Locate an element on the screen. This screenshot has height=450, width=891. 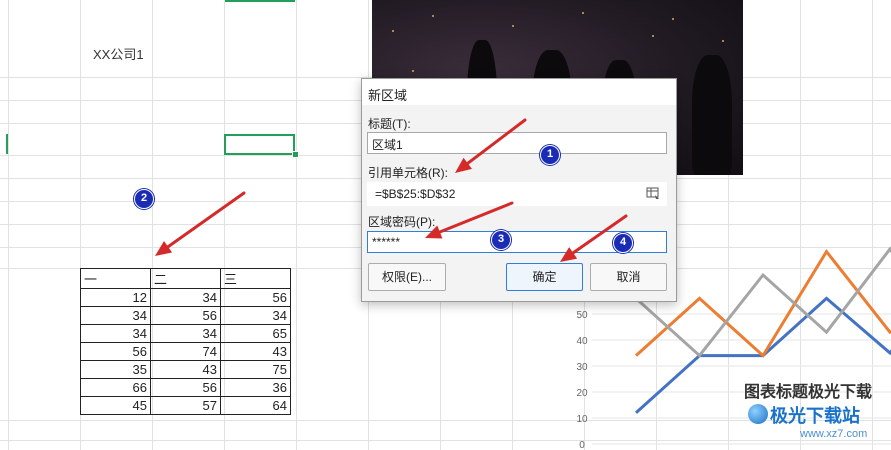
step-badge-1: 1 is located at coordinates (550, 155).